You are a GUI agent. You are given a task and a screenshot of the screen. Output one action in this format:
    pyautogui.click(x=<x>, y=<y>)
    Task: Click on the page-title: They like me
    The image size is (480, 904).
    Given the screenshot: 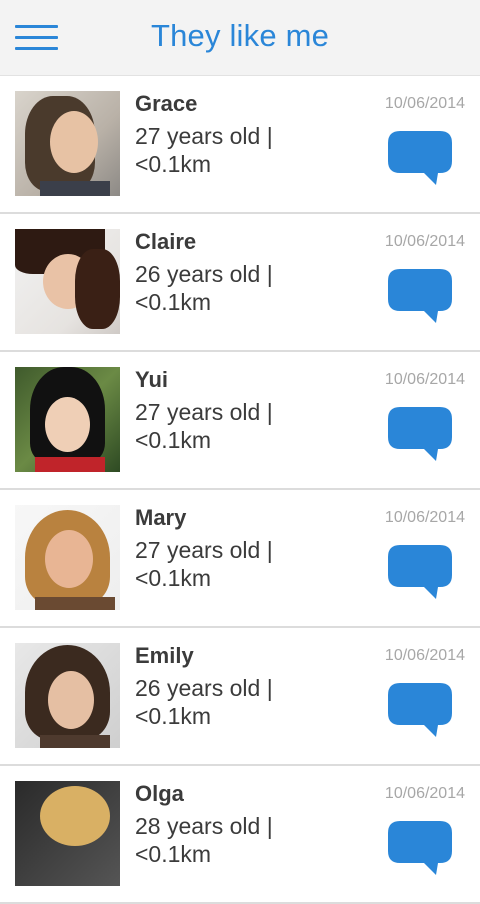 What is the action you would take?
    pyautogui.click(x=240, y=35)
    